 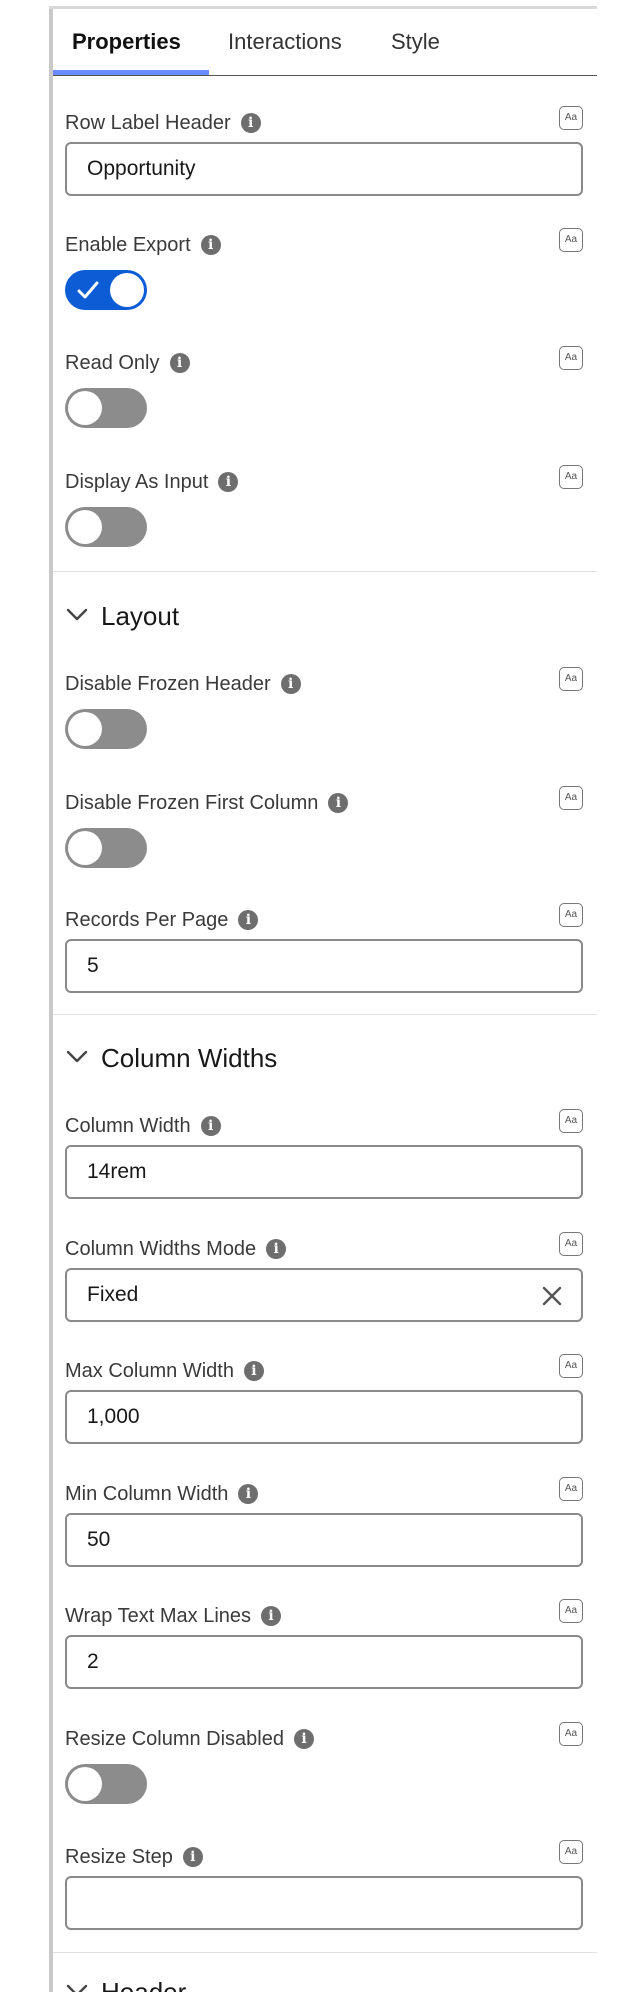 I want to click on records-per-page-field: Records Per Page i Aa 5, so click(x=325, y=948).